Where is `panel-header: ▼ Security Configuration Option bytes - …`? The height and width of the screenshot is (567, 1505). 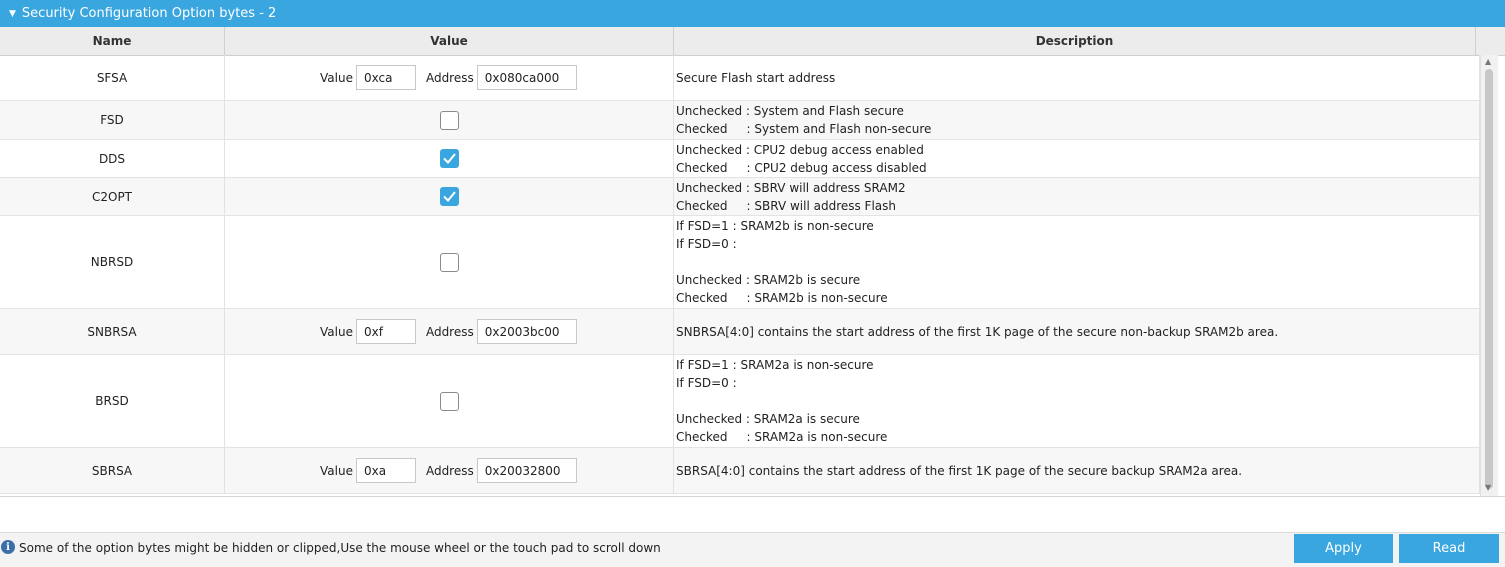 panel-header: ▼ Security Configuration Option bytes - … is located at coordinates (752, 13).